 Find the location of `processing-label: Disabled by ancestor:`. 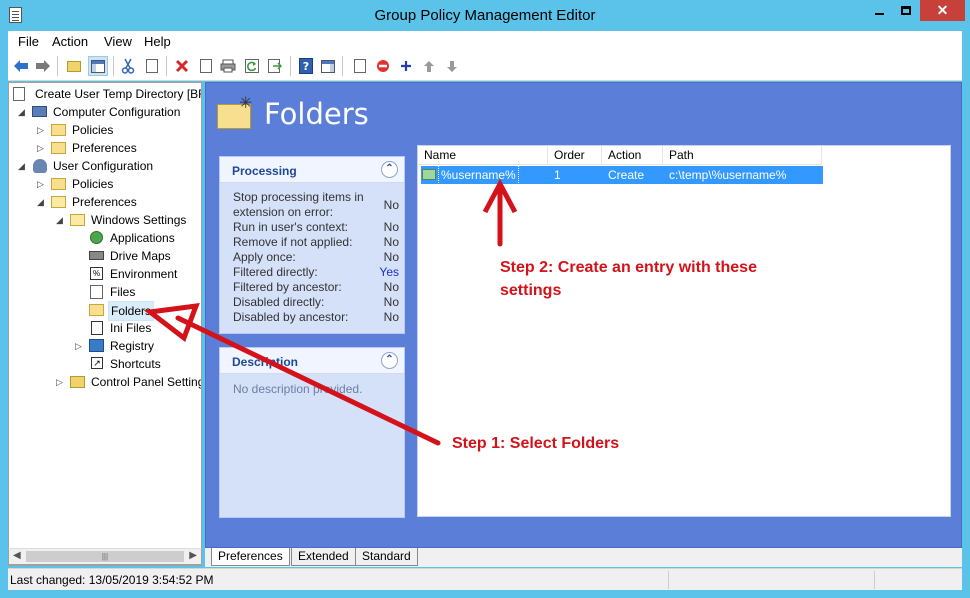

processing-label: Disabled by ancestor: is located at coordinates (291, 317).